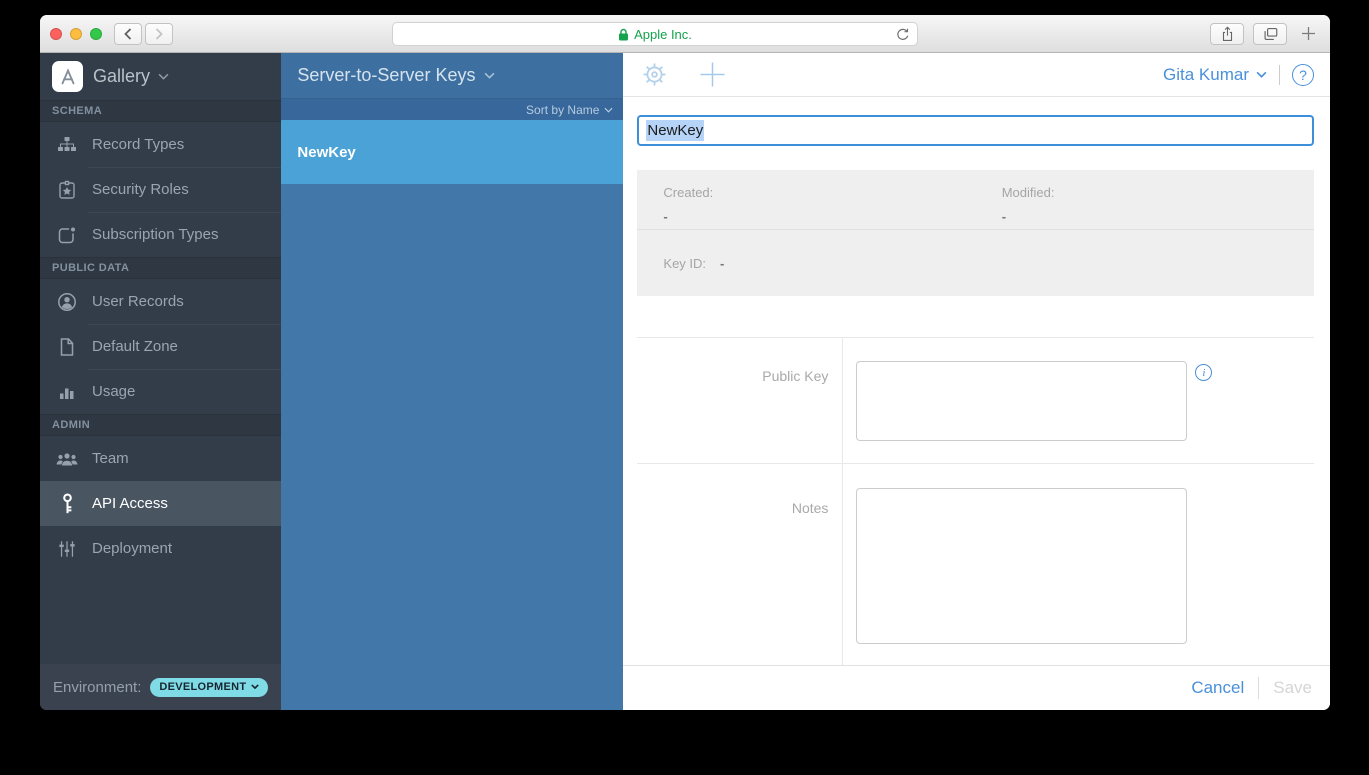  I want to click on cloudkit-app-icon, so click(67, 76).